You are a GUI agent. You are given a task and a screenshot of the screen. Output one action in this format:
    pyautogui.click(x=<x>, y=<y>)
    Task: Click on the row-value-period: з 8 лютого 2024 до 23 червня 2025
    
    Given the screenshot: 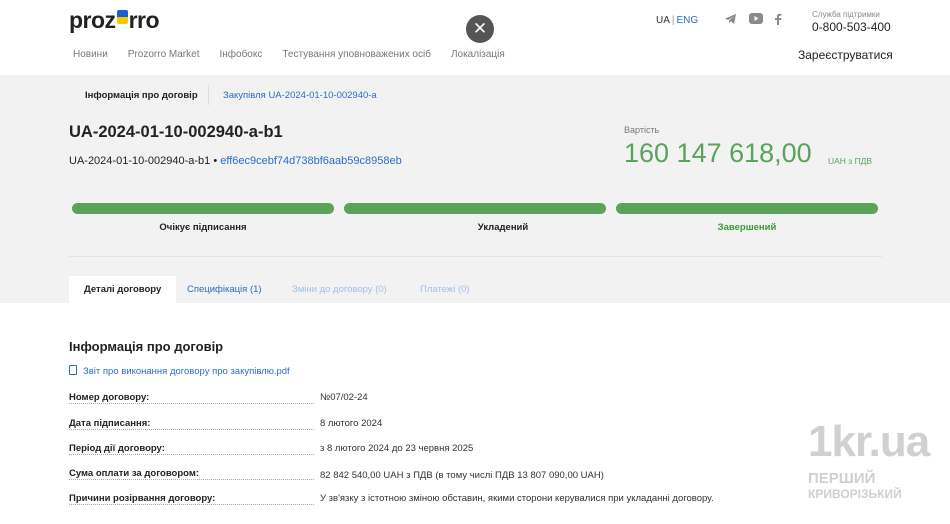 What is the action you would take?
    pyautogui.click(x=397, y=448)
    